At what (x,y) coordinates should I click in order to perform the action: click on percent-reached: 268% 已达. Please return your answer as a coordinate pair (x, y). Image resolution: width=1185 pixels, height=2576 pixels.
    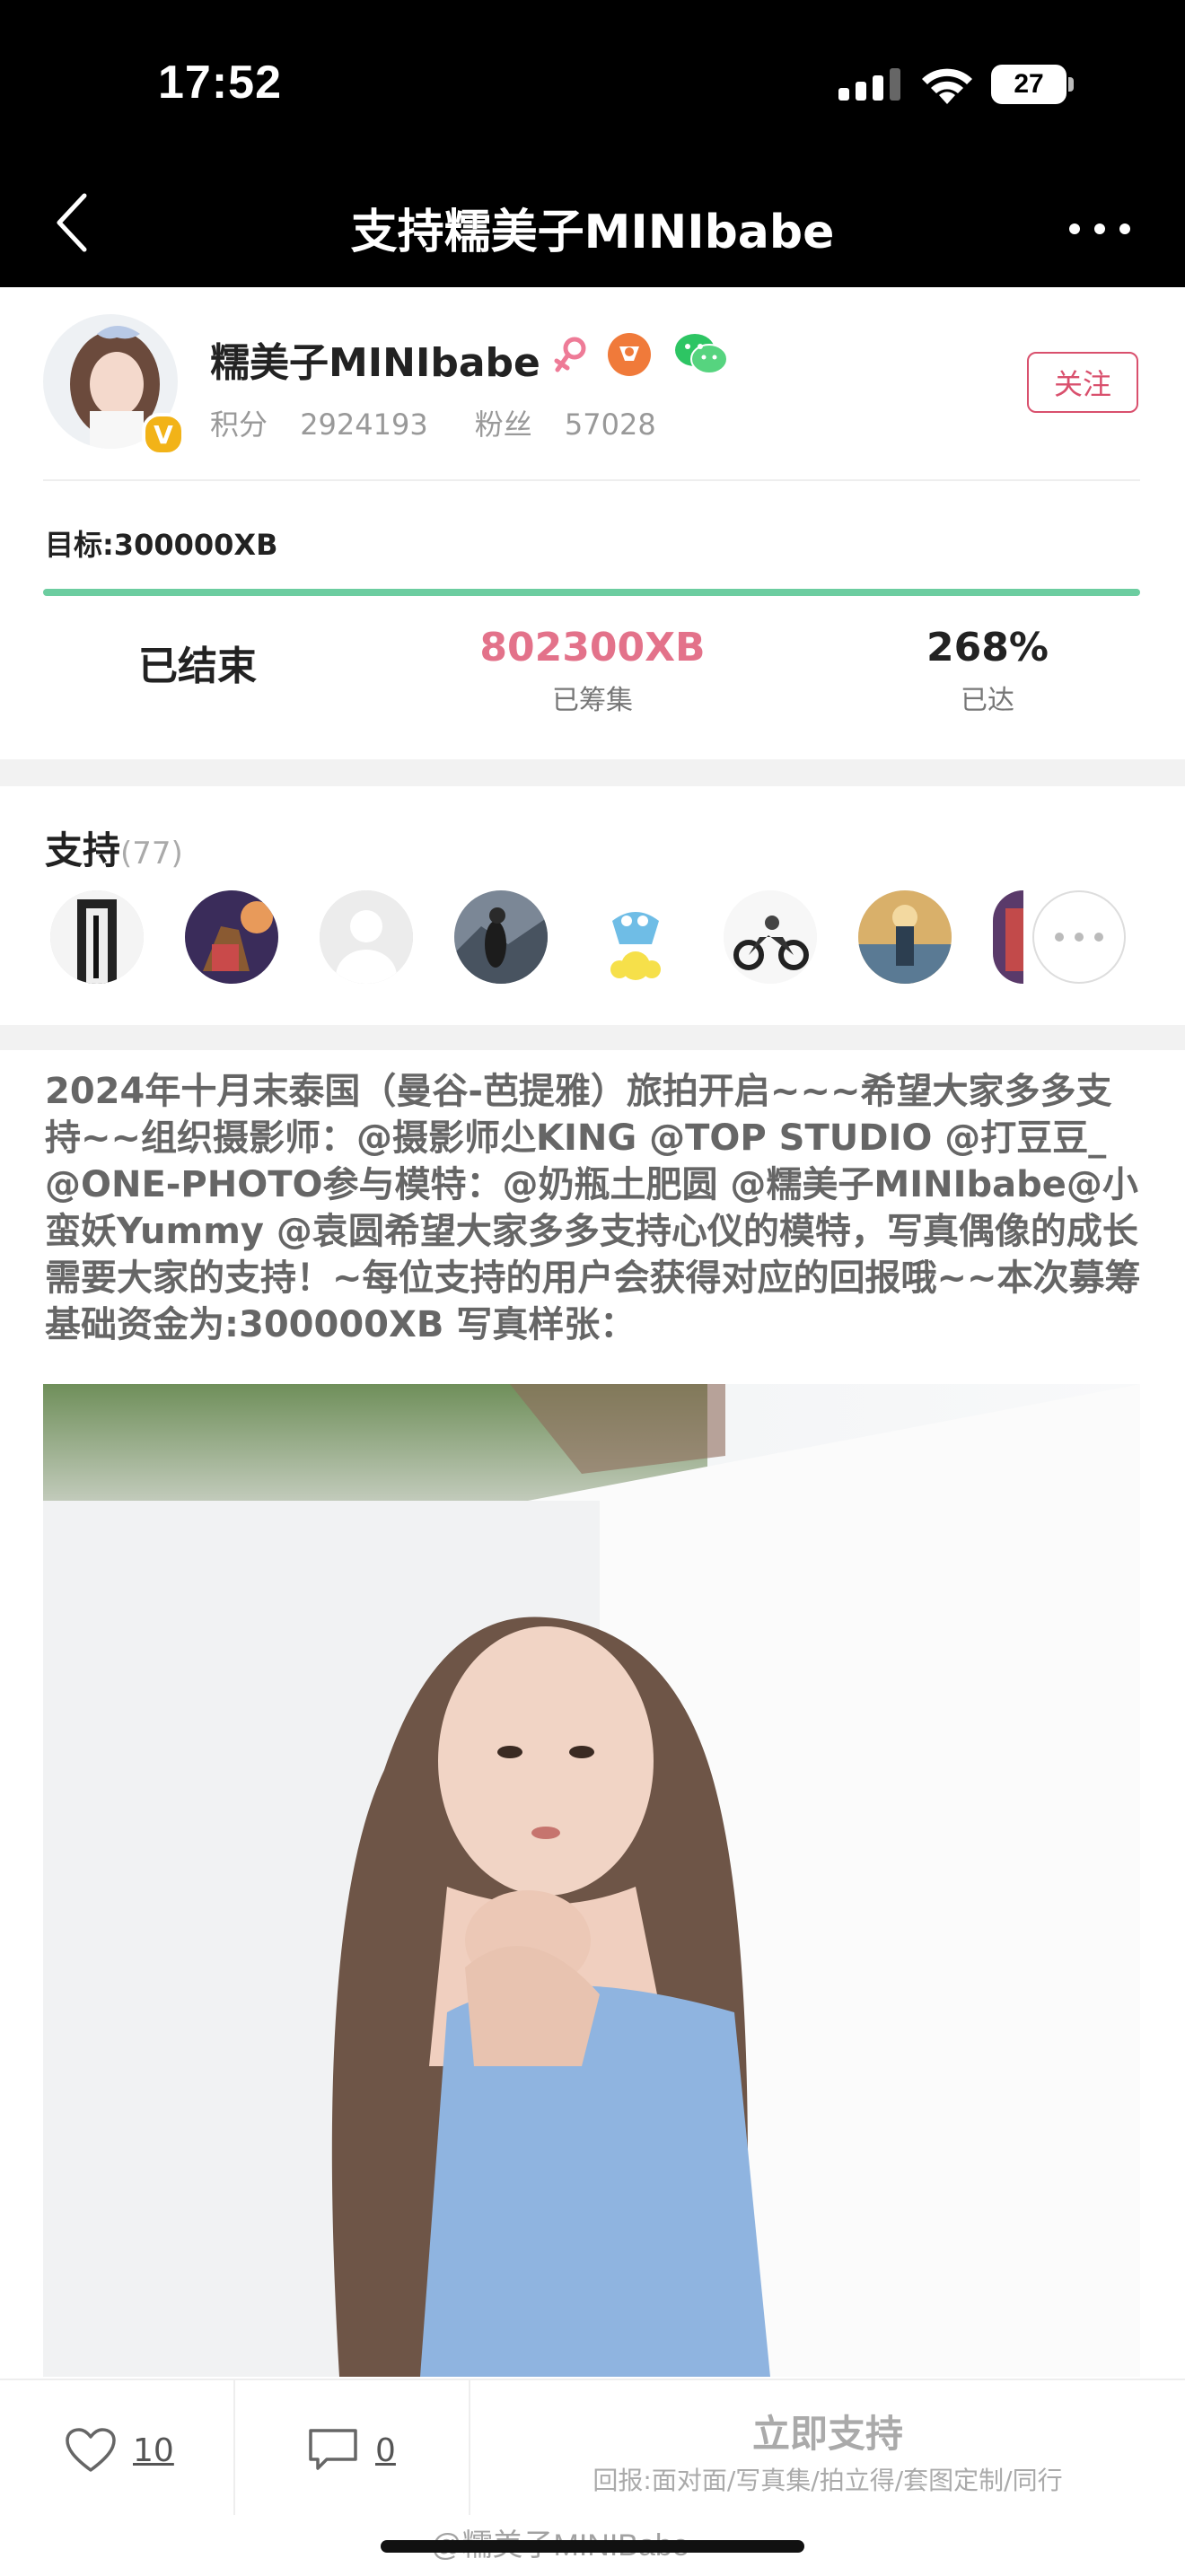
    Looking at the image, I should click on (987, 670).